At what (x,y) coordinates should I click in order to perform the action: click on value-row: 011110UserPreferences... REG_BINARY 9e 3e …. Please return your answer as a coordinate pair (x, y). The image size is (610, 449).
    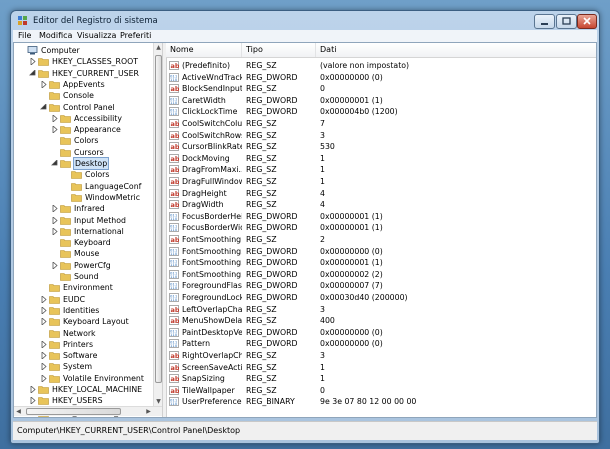
    Looking at the image, I should click on (381, 401).